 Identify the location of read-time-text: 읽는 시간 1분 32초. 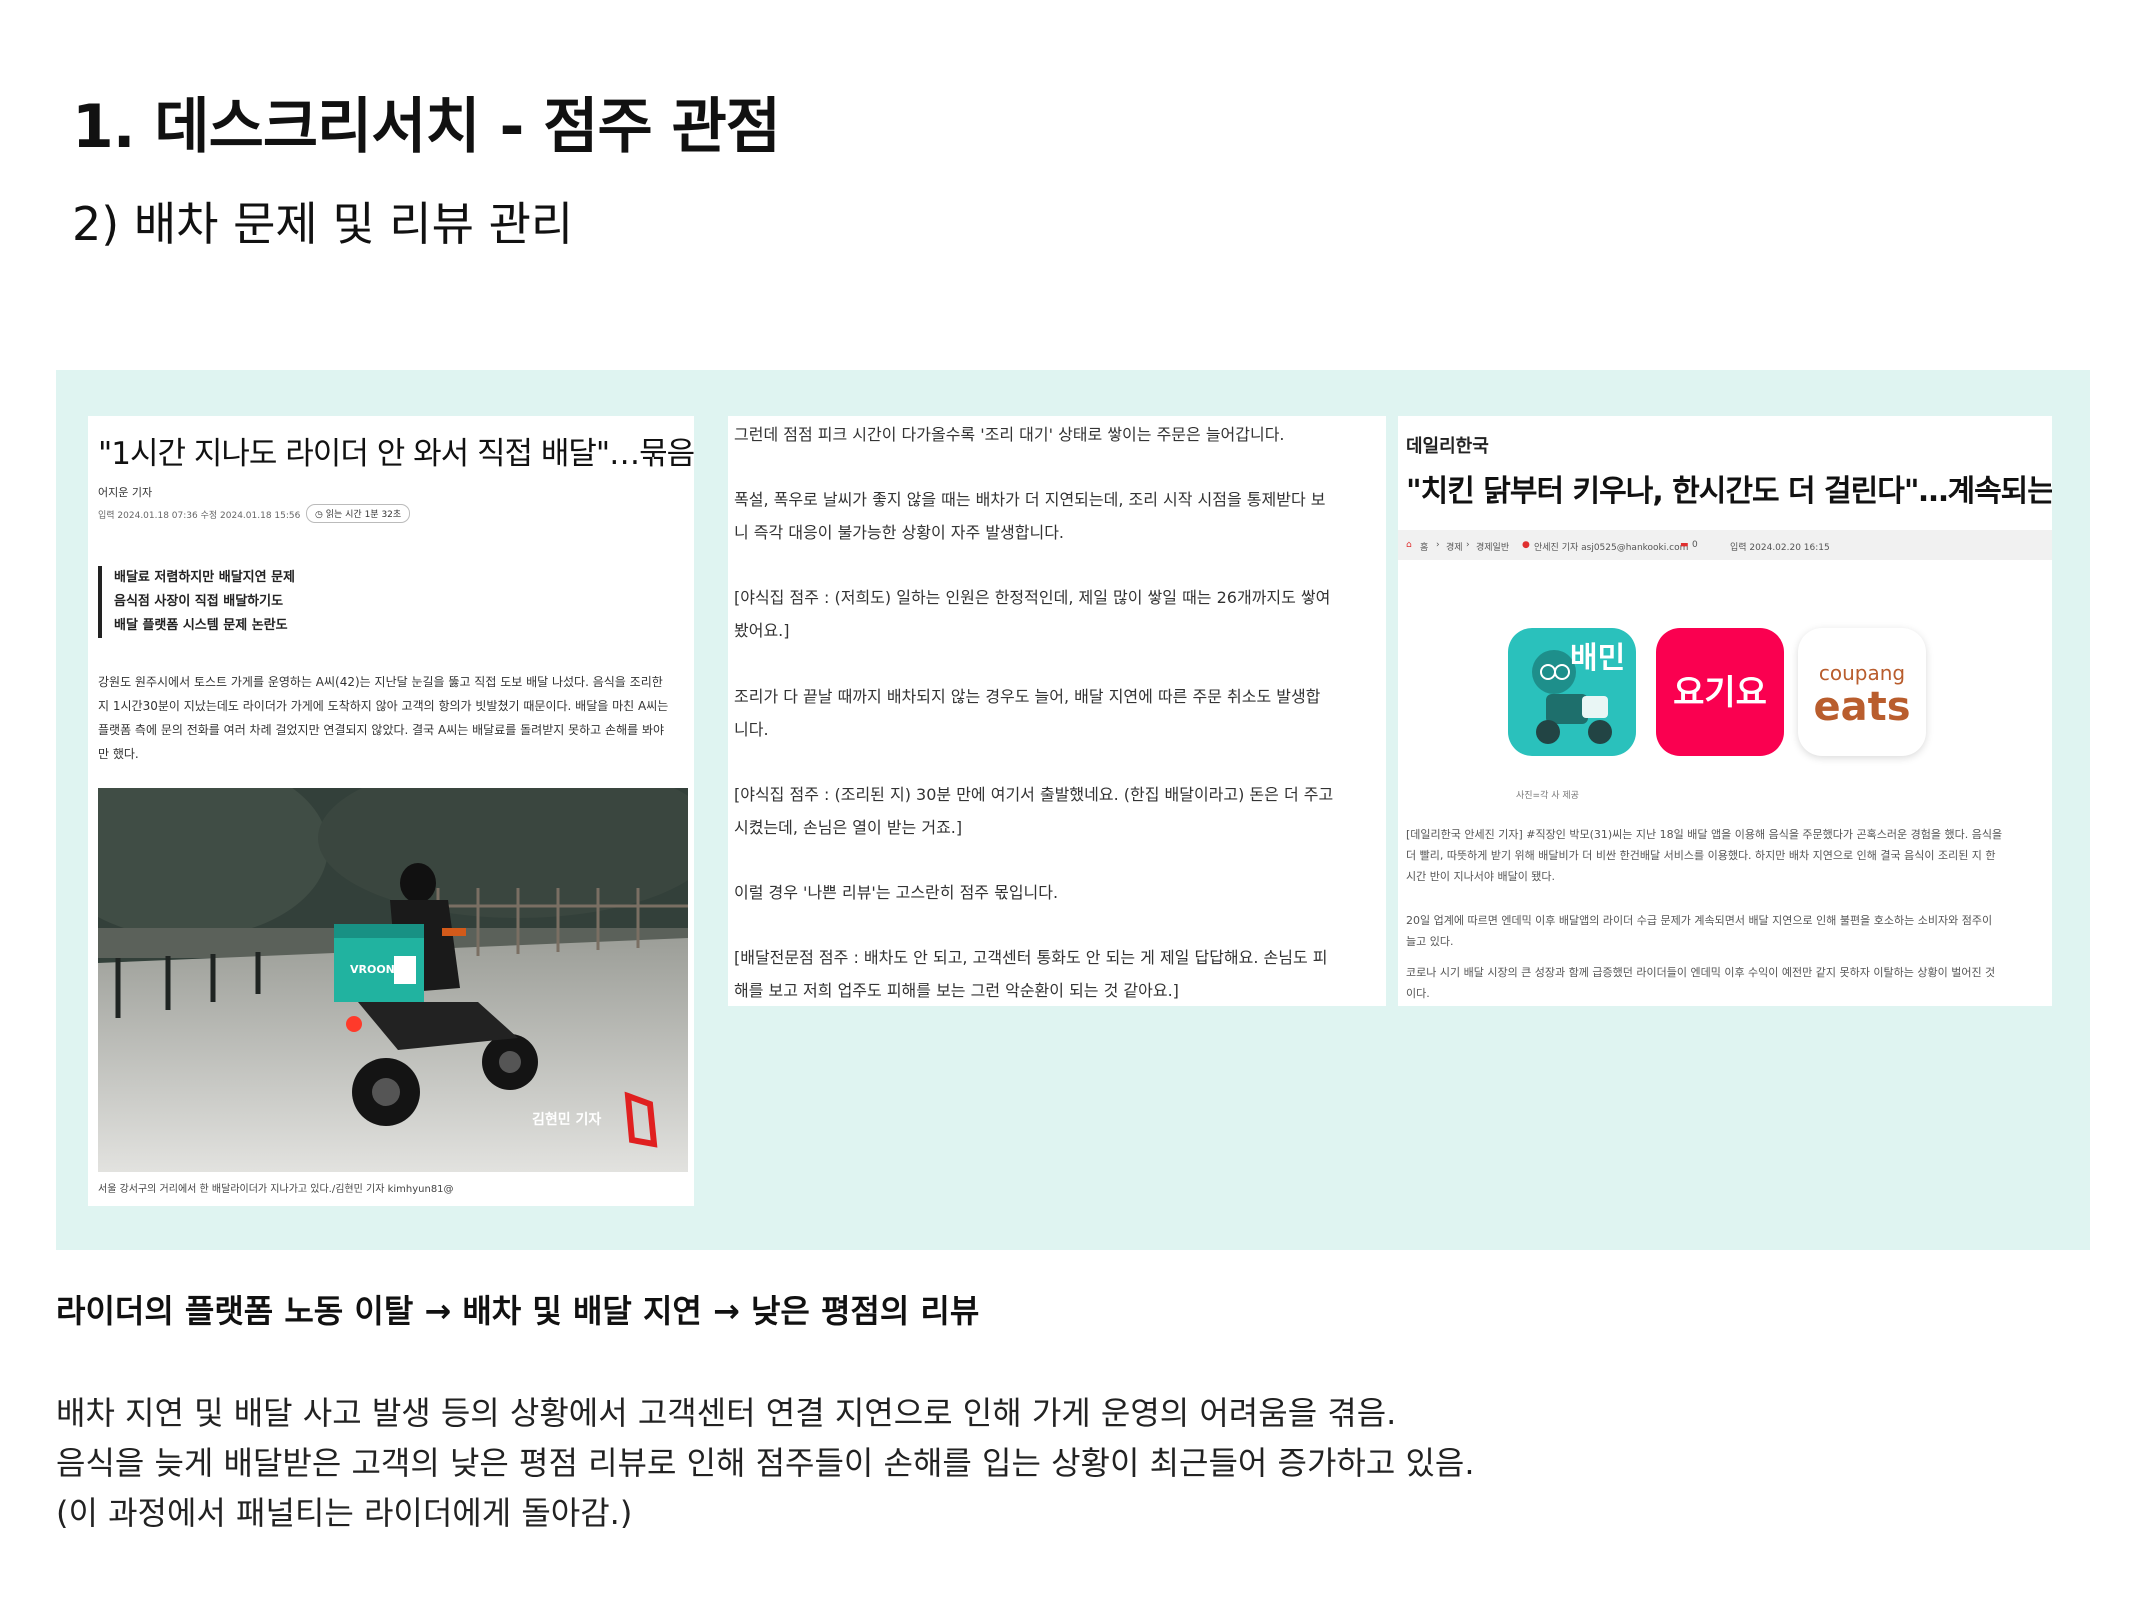
(363, 515).